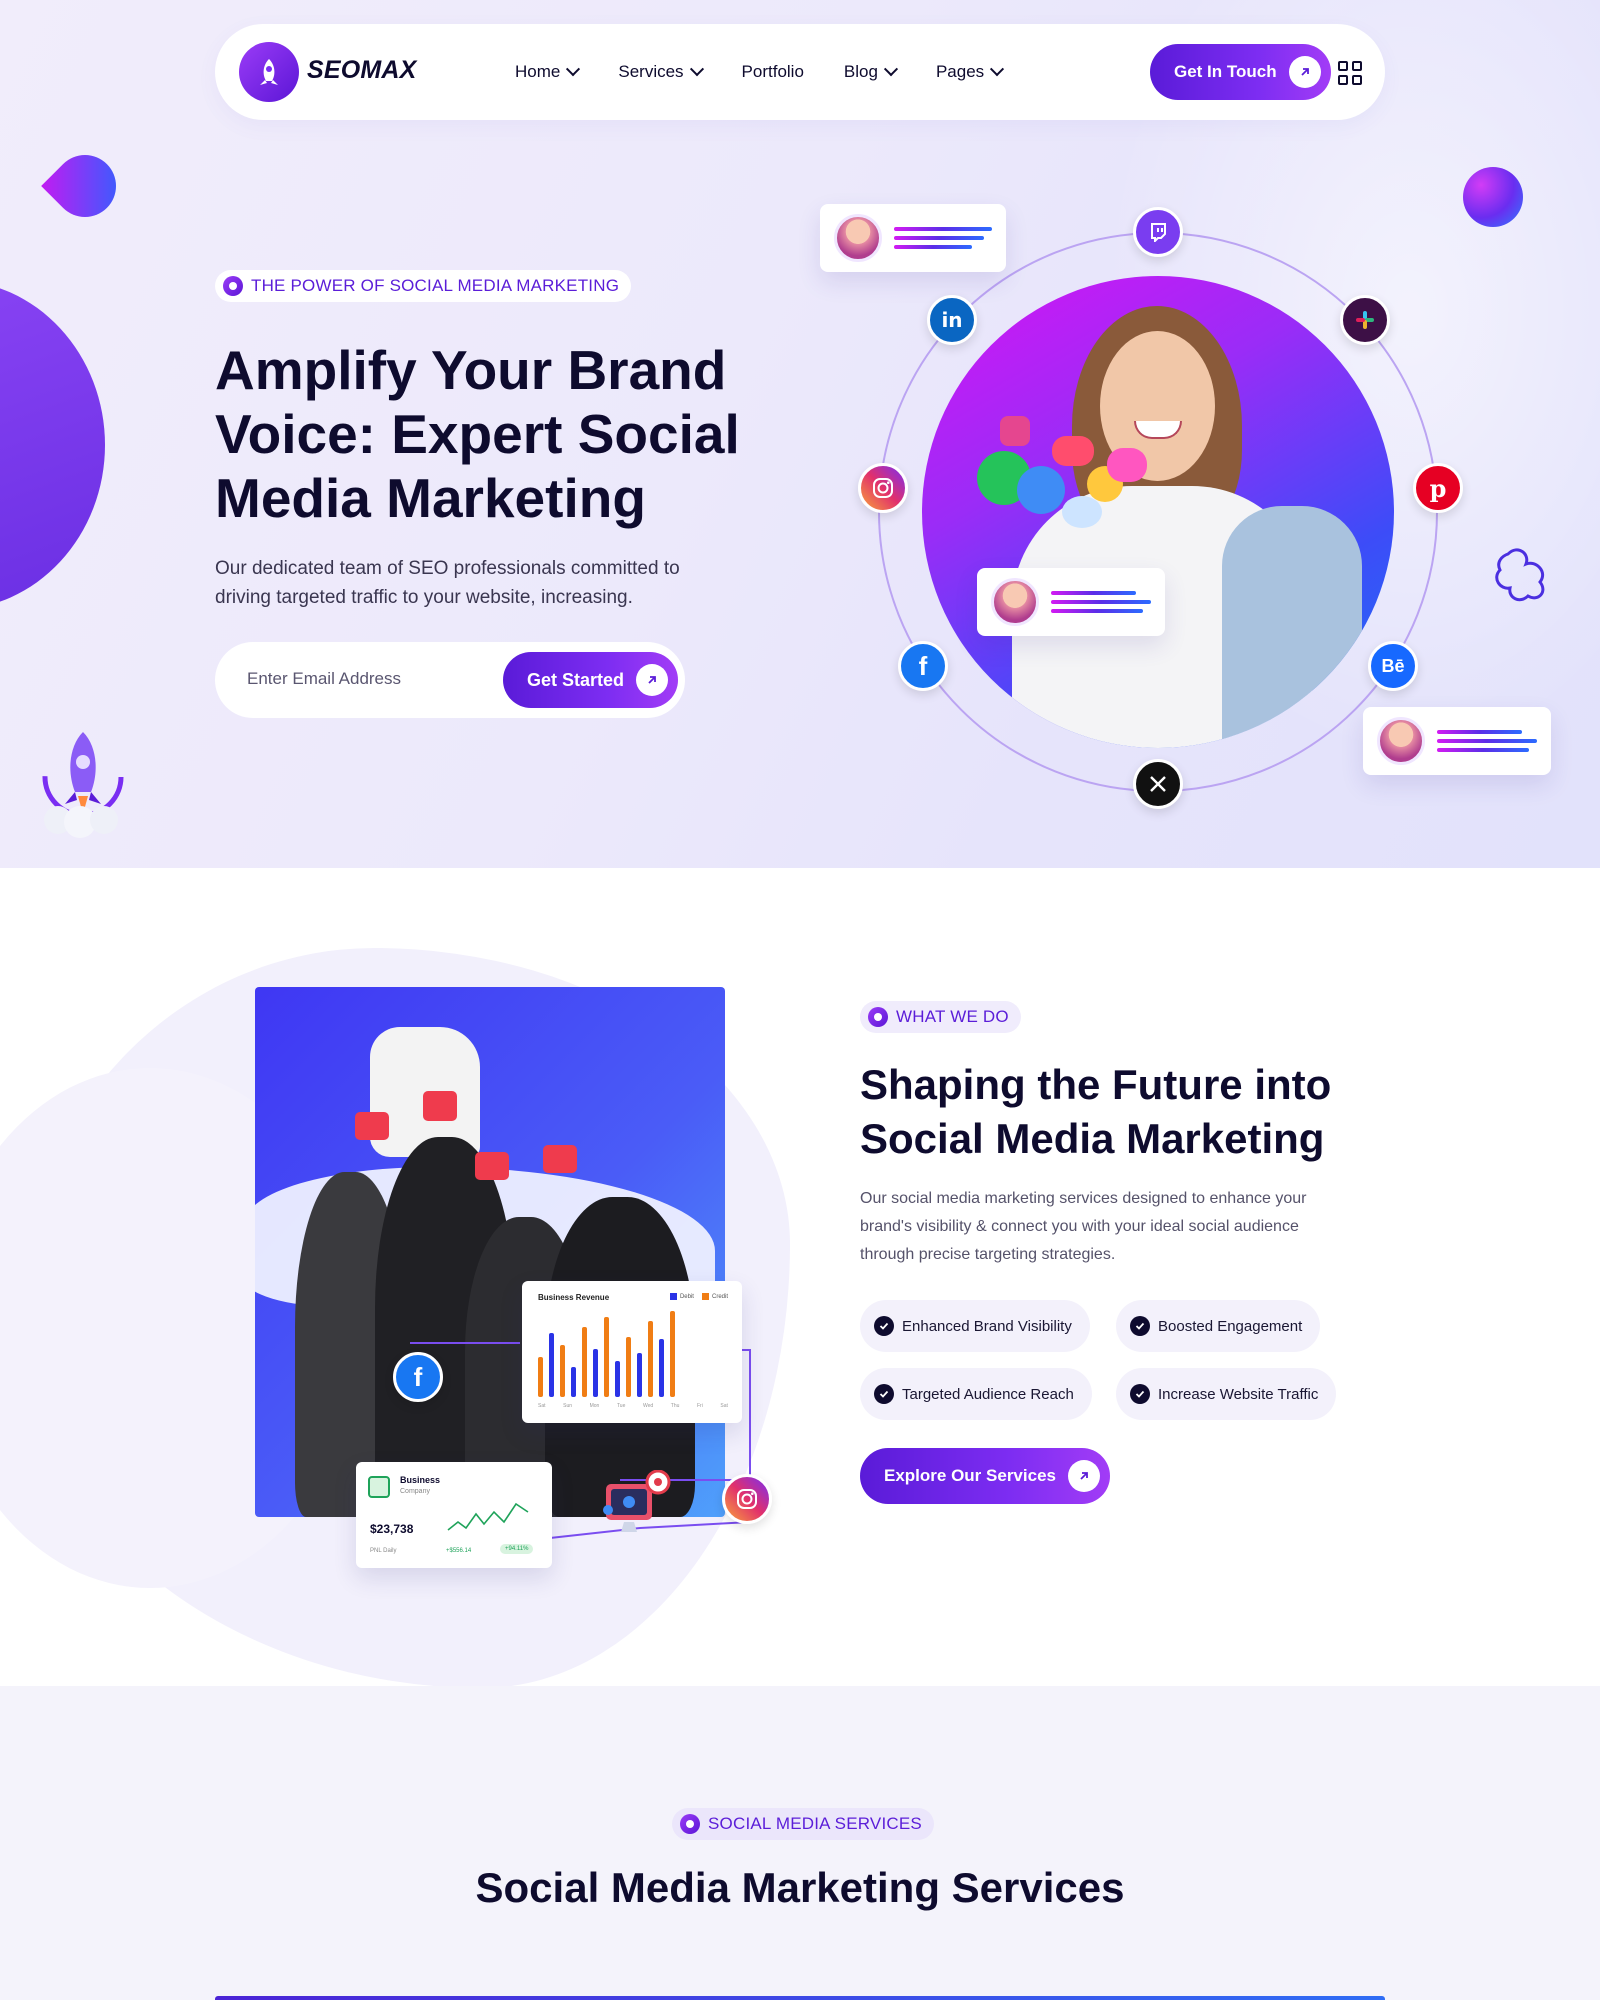 The width and height of the screenshot is (1600, 2000). What do you see at coordinates (83, 785) in the screenshot?
I see `rocket-illustration-icon` at bounding box center [83, 785].